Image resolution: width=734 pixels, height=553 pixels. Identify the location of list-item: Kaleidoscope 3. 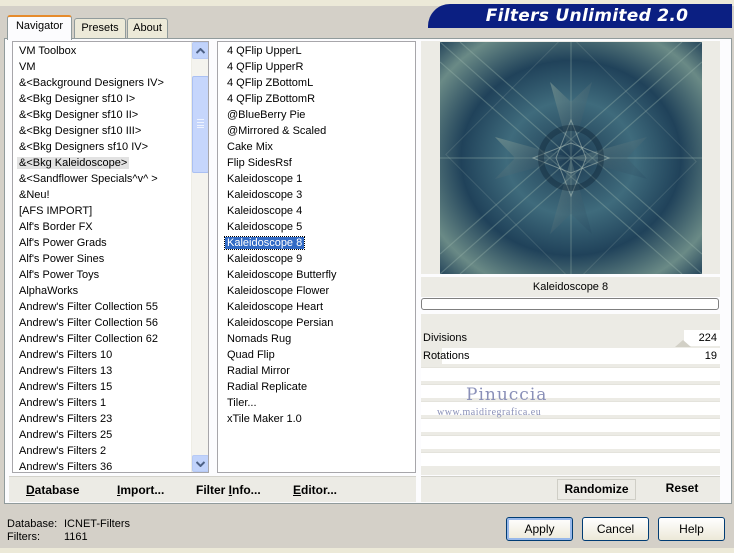
(277, 195).